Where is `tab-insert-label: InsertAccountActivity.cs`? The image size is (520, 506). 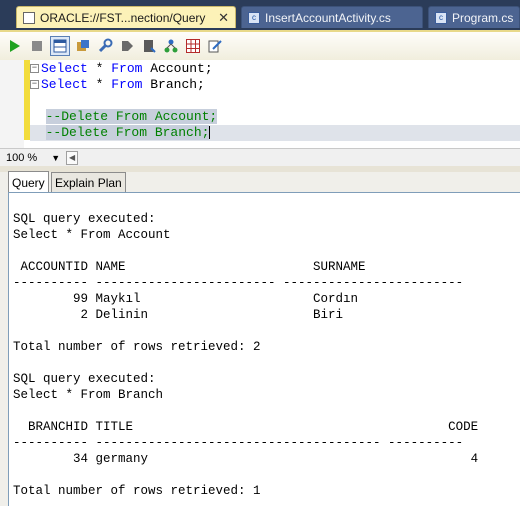 tab-insert-label: InsertAccountActivity.cs is located at coordinates (328, 17).